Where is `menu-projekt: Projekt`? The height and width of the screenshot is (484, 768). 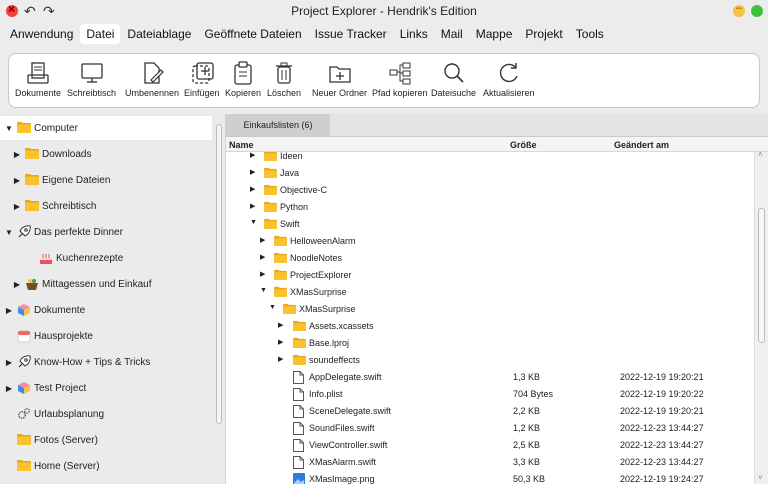
menu-projekt: Projekt is located at coordinates (543, 34).